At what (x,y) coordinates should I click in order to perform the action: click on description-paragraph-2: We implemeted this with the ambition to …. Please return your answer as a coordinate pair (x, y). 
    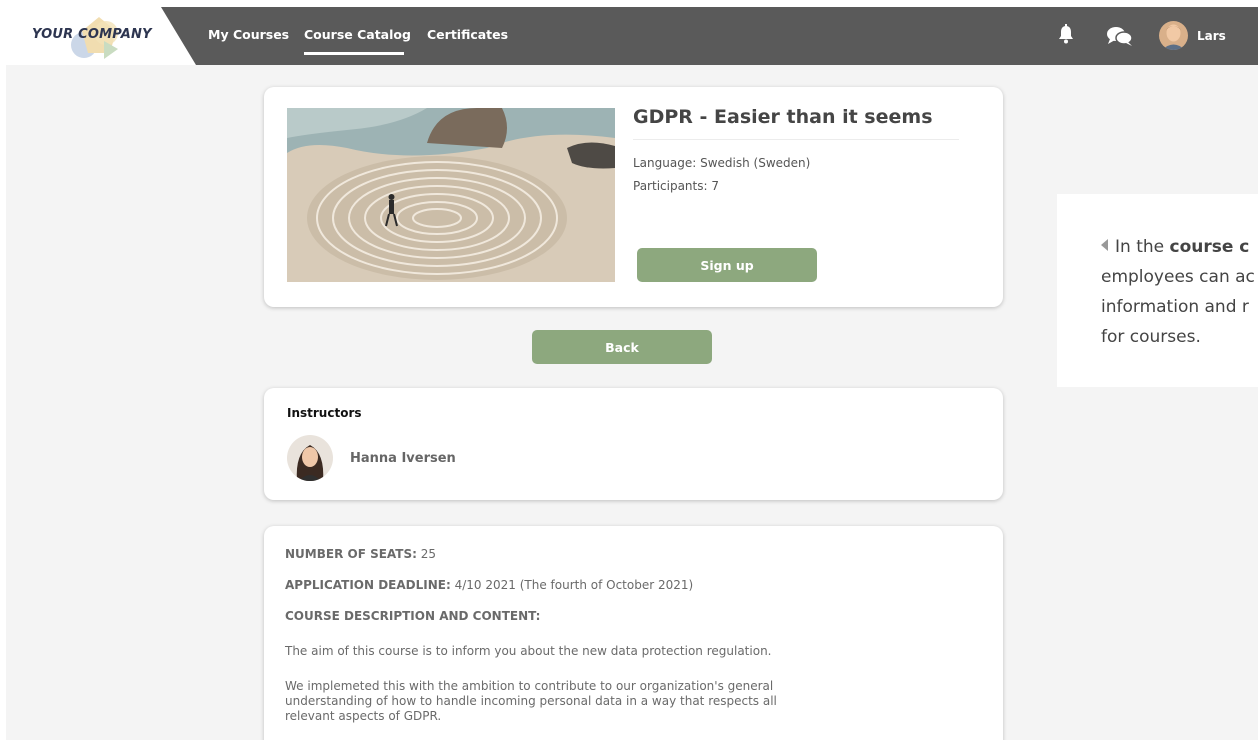
    Looking at the image, I should click on (531, 701).